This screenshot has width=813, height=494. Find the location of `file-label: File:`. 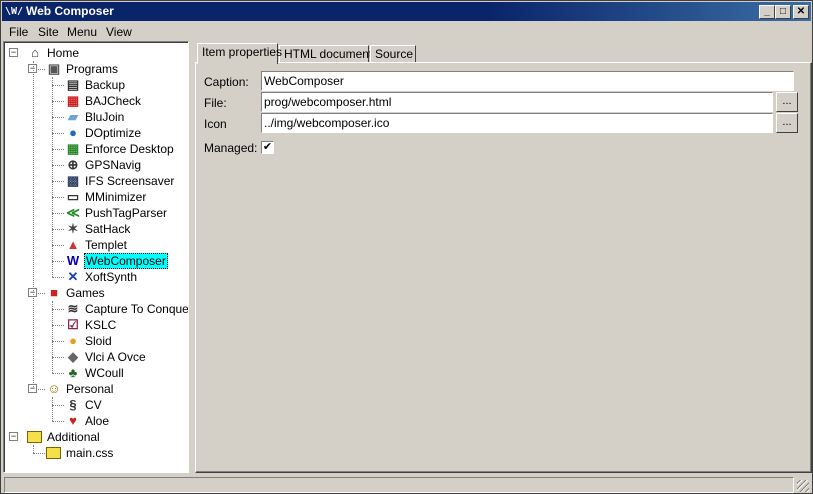

file-label: File: is located at coordinates (215, 103).